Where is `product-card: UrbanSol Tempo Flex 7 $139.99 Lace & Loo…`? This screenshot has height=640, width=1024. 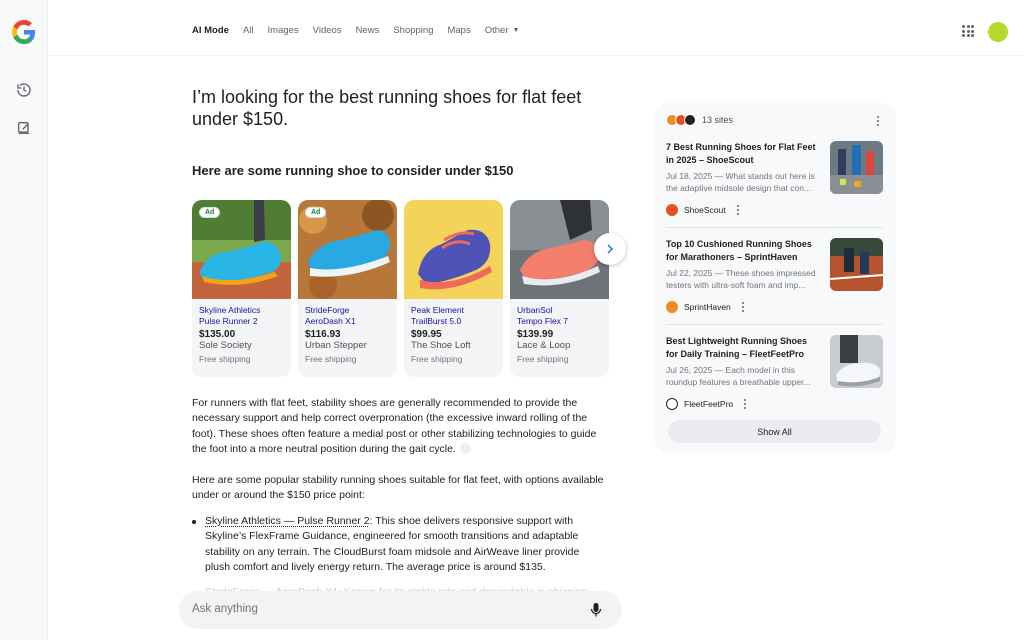
product-card: UrbanSol Tempo Flex 7 $139.99 Lace & Loo… is located at coordinates (559, 288).